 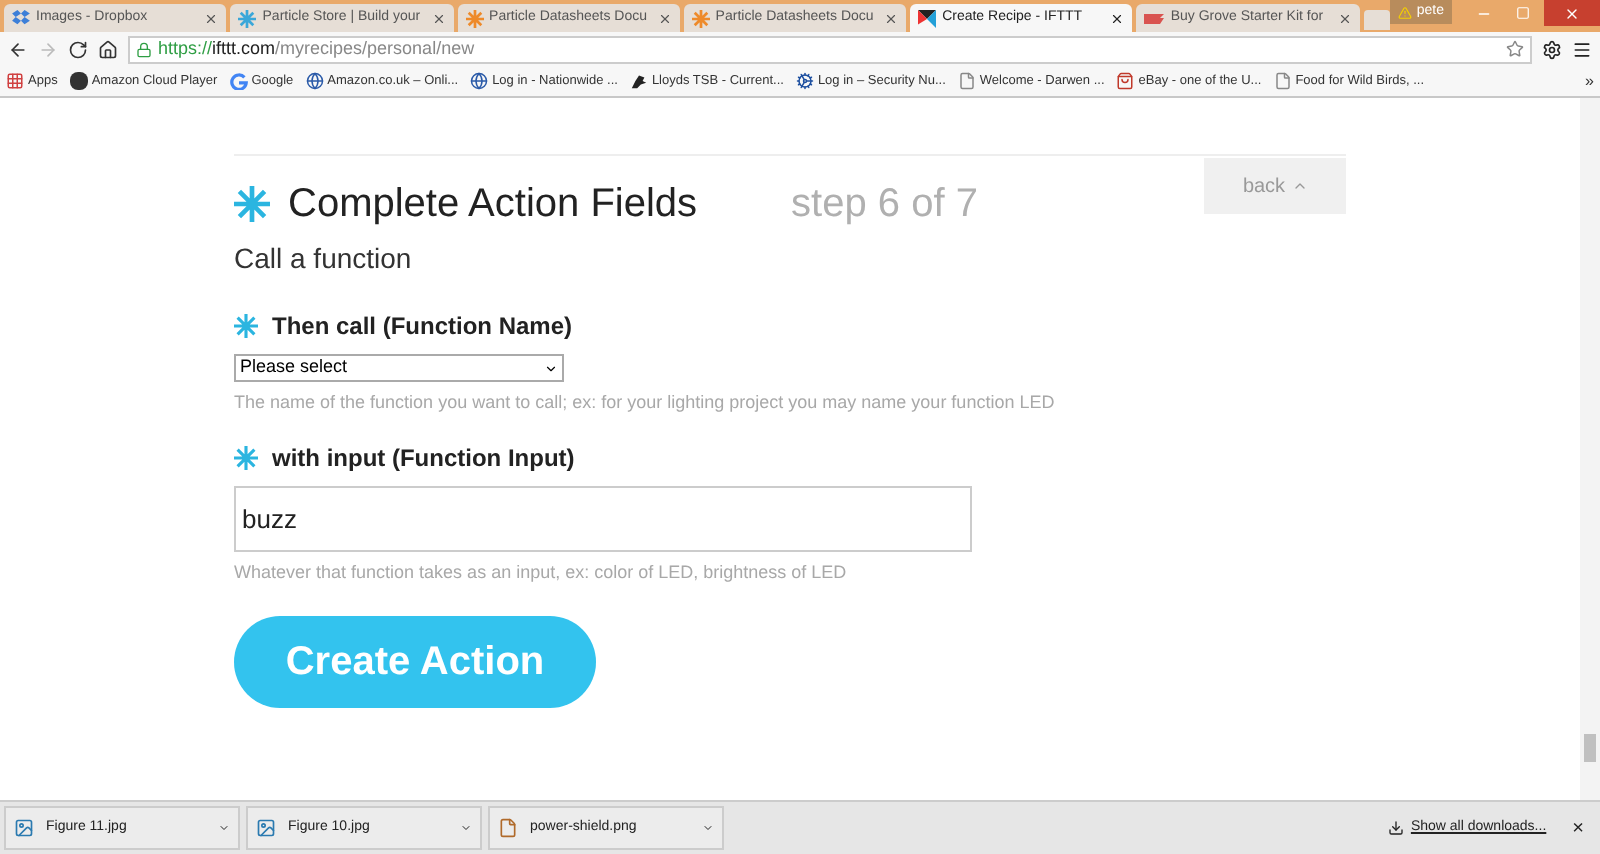 I want to click on input-field: buzz, so click(x=603, y=518).